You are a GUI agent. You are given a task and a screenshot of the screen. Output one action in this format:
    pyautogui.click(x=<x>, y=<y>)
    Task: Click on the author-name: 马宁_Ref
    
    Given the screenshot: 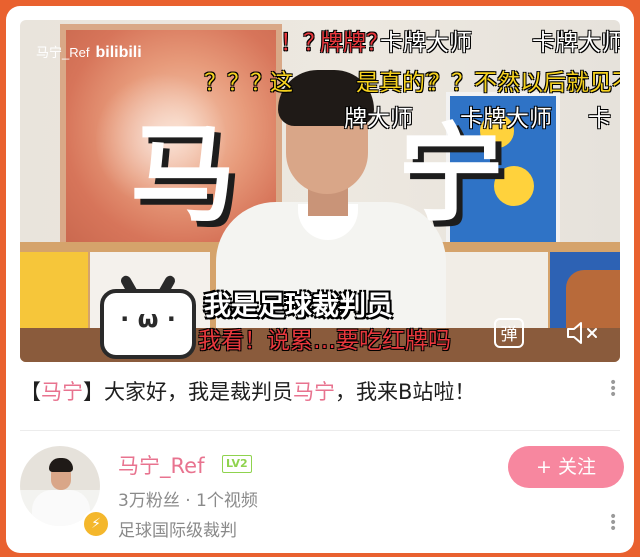 What is the action you would take?
    pyautogui.click(x=161, y=465)
    